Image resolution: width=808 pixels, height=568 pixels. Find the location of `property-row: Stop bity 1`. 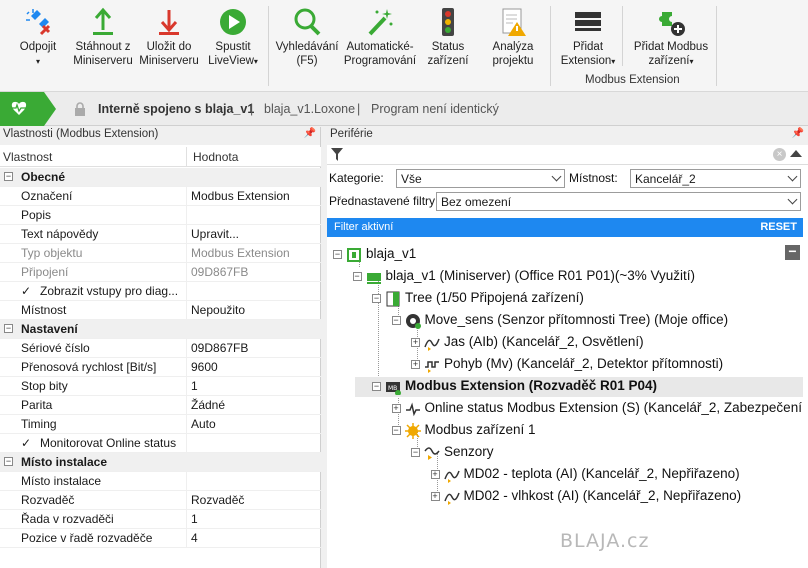

property-row: Stop bity 1 is located at coordinates (160, 386).